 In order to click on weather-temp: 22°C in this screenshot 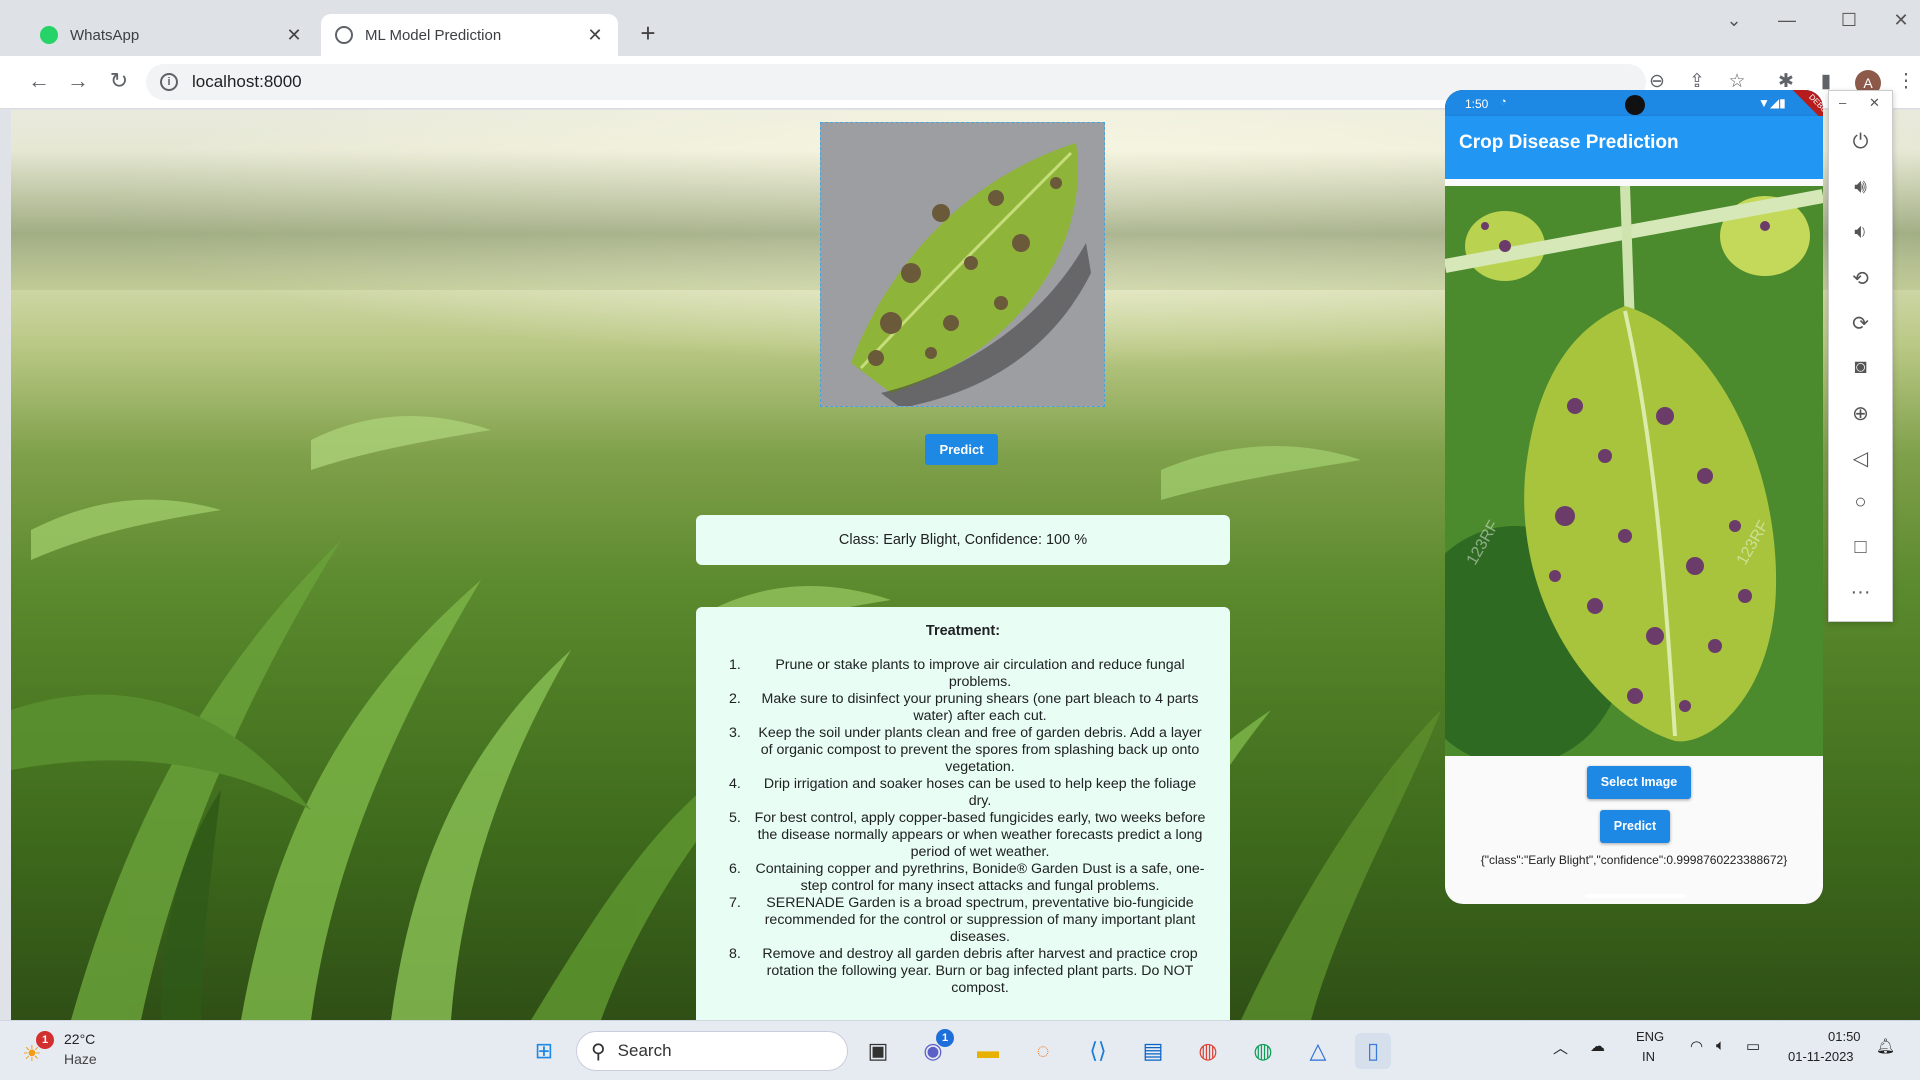, I will do `click(80, 1039)`.